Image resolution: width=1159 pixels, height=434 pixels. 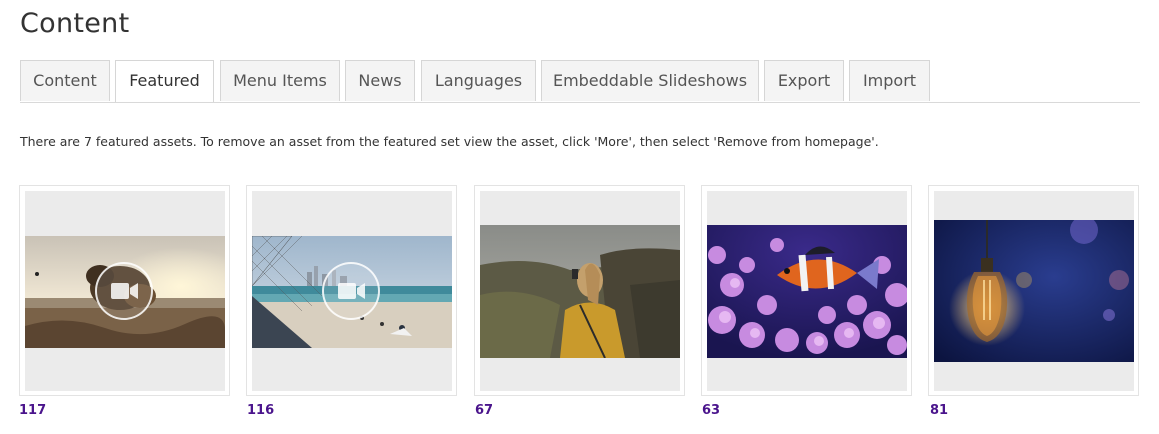 What do you see at coordinates (32, 410) in the screenshot?
I see `asset-id-link: 117` at bounding box center [32, 410].